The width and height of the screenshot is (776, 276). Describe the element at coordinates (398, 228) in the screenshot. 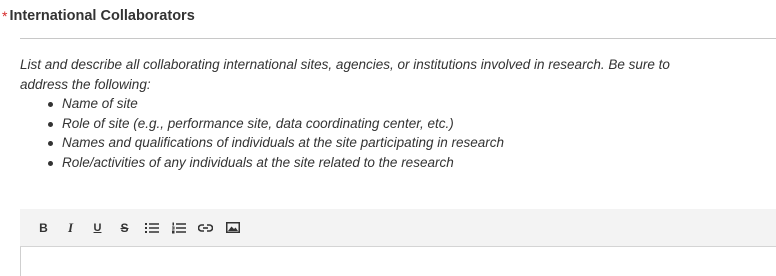

I see `editor-toolbar: B I U S` at that location.